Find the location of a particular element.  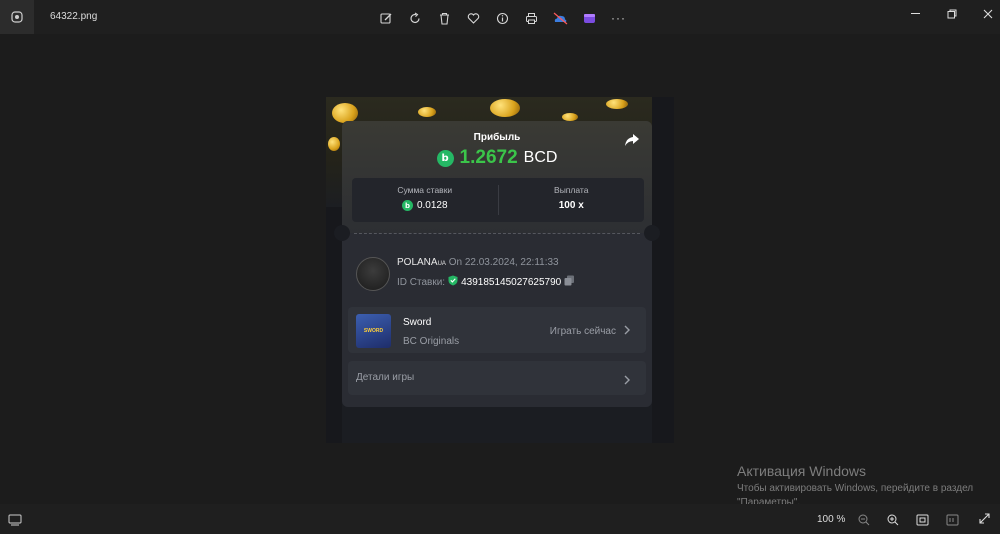

file-name: 64322.png is located at coordinates (74, 16).